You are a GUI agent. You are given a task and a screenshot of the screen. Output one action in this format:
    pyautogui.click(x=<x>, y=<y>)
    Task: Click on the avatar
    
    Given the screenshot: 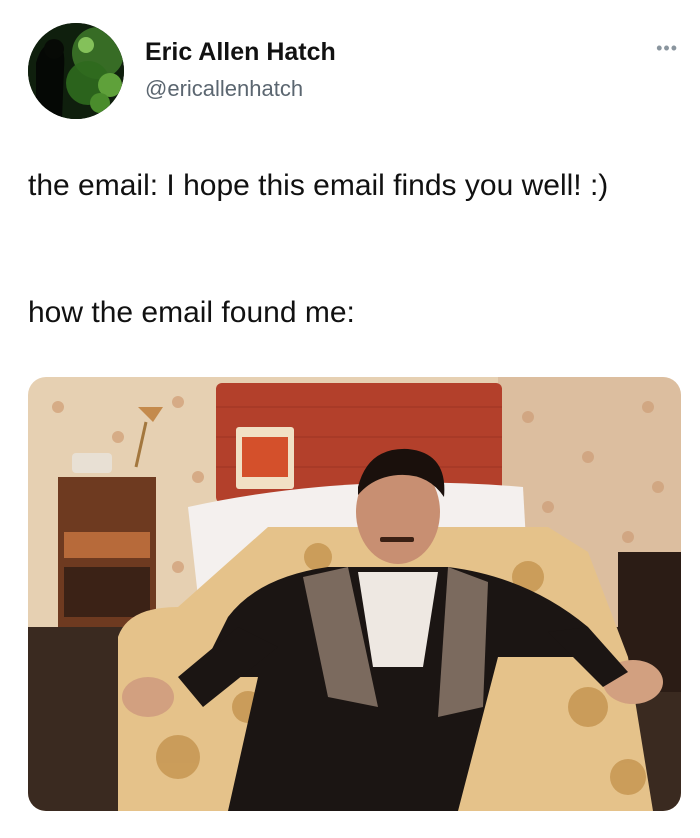 What is the action you would take?
    pyautogui.click(x=76, y=71)
    